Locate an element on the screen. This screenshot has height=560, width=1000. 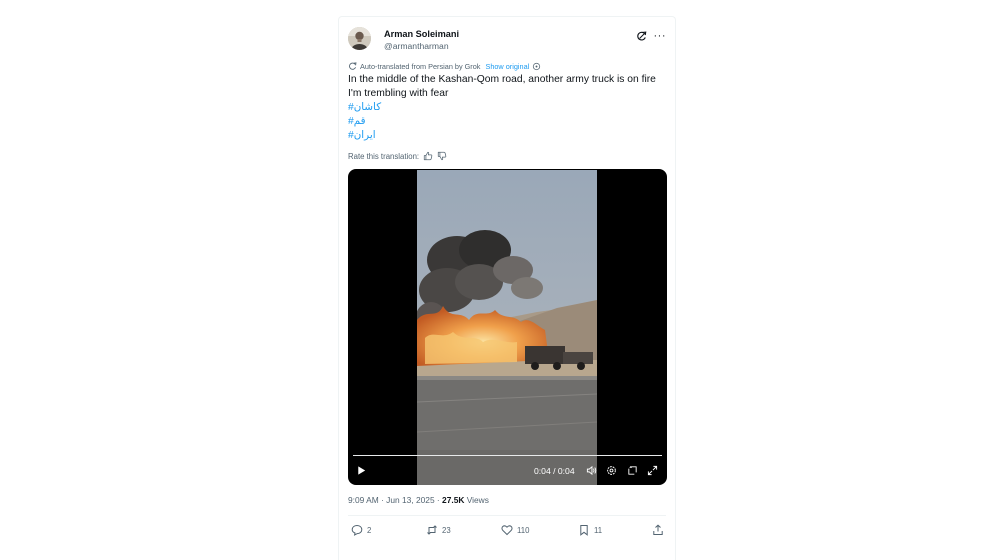
loop-icon is located at coordinates (632, 470).